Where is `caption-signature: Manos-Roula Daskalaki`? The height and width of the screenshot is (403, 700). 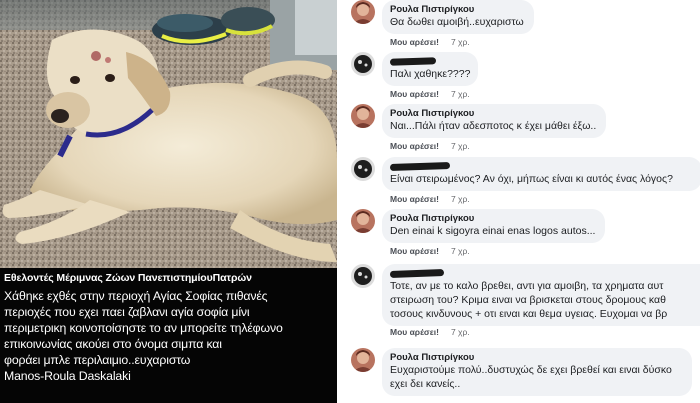
caption-signature: Manos-Roula Daskalaki is located at coordinates (67, 376).